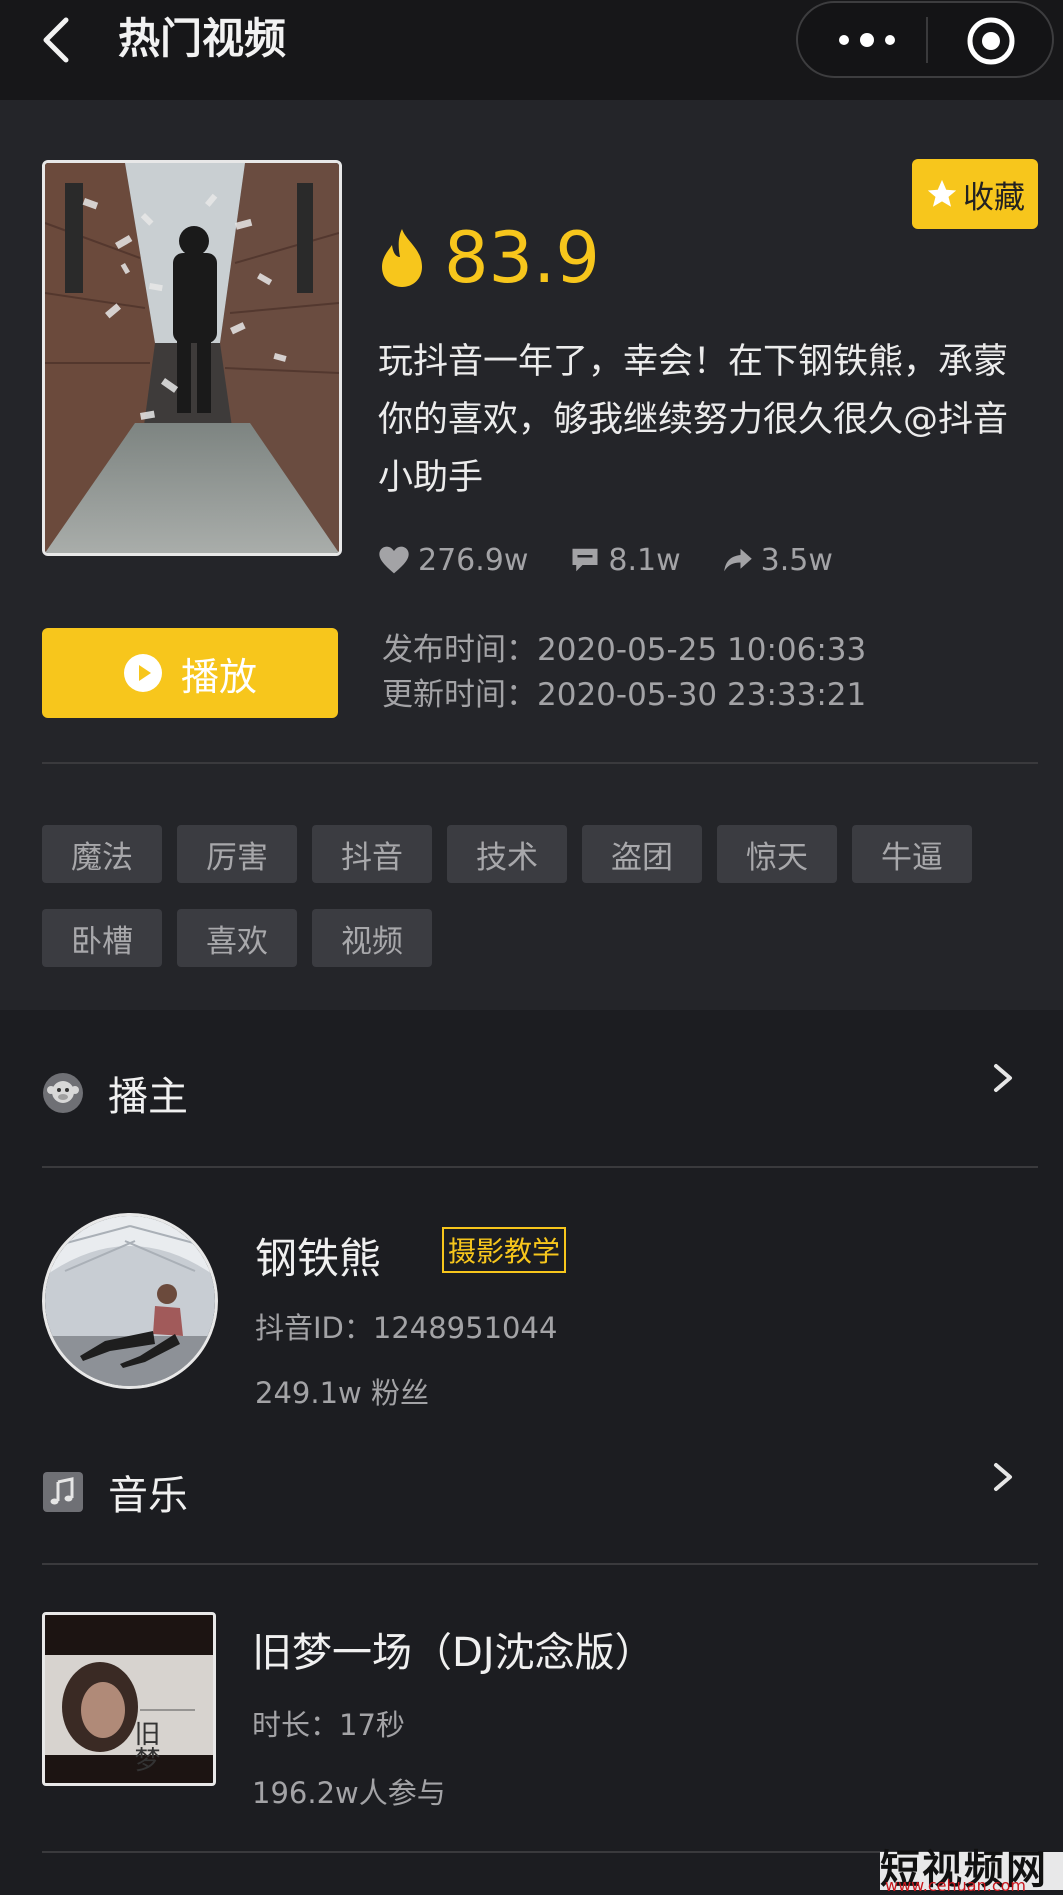  I want to click on publish-time: 发布时间：2020-05-25 10:06:33, so click(624, 650).